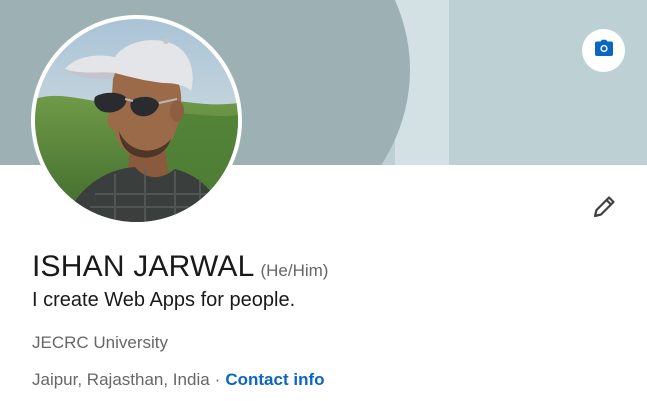  I want to click on edit-intro-button, so click(604, 209).